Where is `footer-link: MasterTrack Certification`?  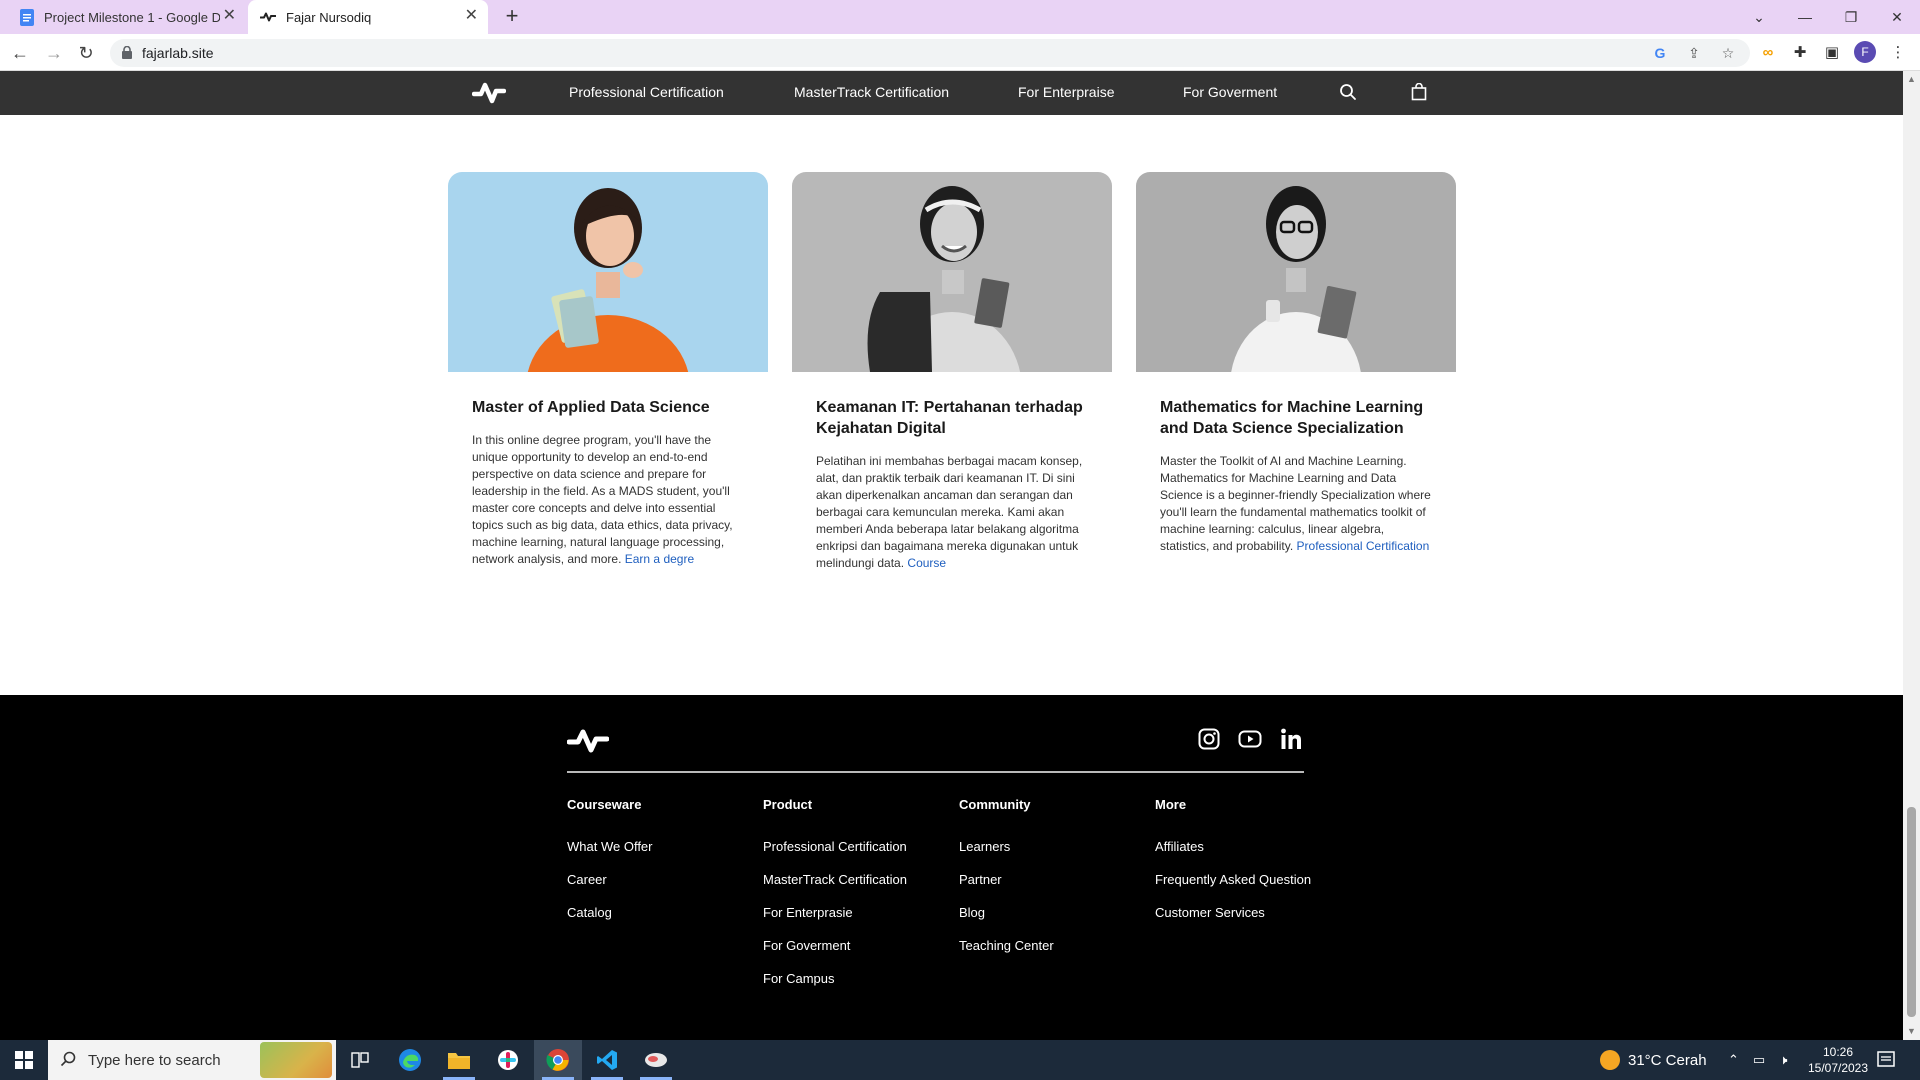
footer-link: MasterTrack Certification is located at coordinates (835, 888).